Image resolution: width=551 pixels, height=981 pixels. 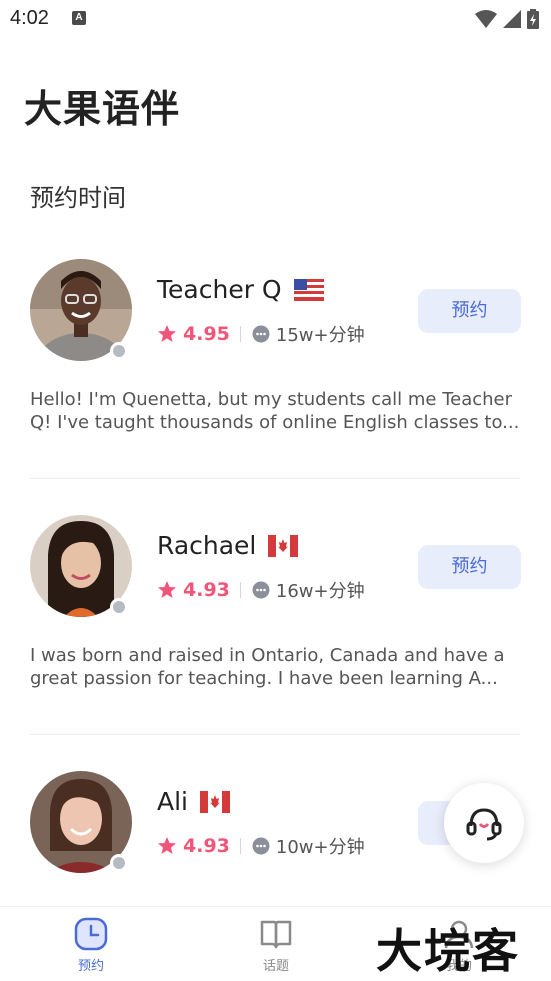 I want to click on notification-badge-icon: A, so click(x=79, y=18).